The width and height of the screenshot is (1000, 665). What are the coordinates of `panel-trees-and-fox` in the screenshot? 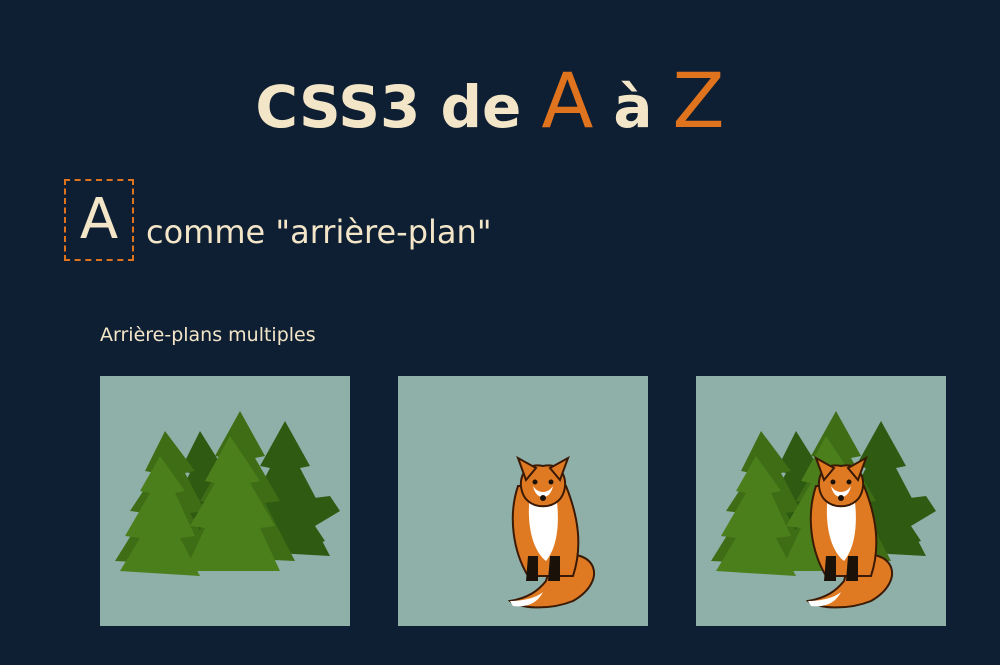 It's located at (821, 501).